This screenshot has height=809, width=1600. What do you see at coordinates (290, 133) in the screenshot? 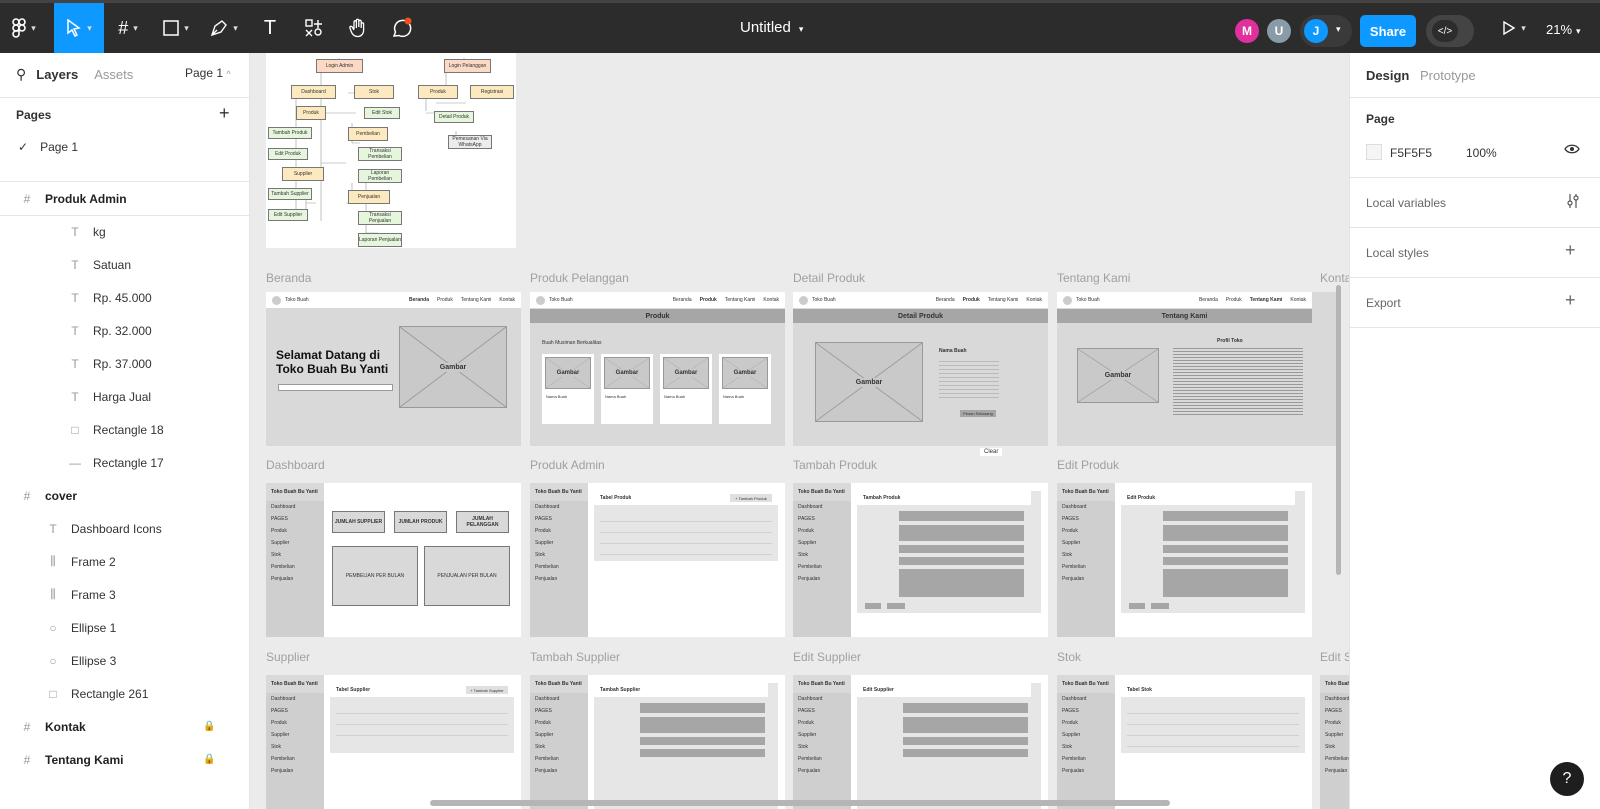
I see `flow-tambah-produk: Tambah Produk` at bounding box center [290, 133].